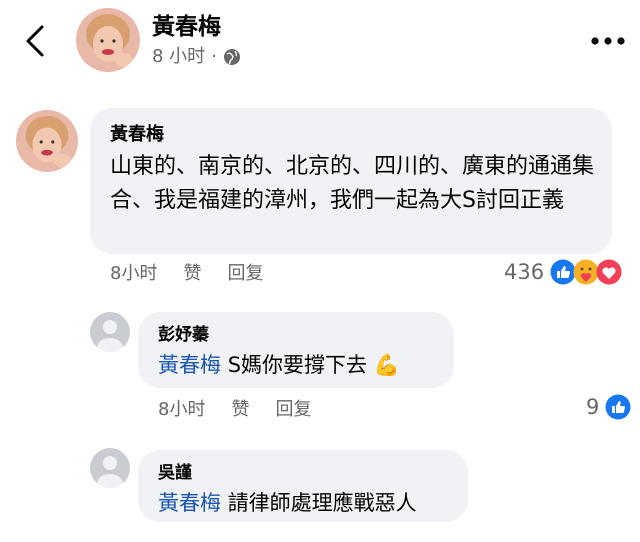 The width and height of the screenshot is (640, 542). I want to click on post-meta: 8 小时 ·, so click(196, 57).